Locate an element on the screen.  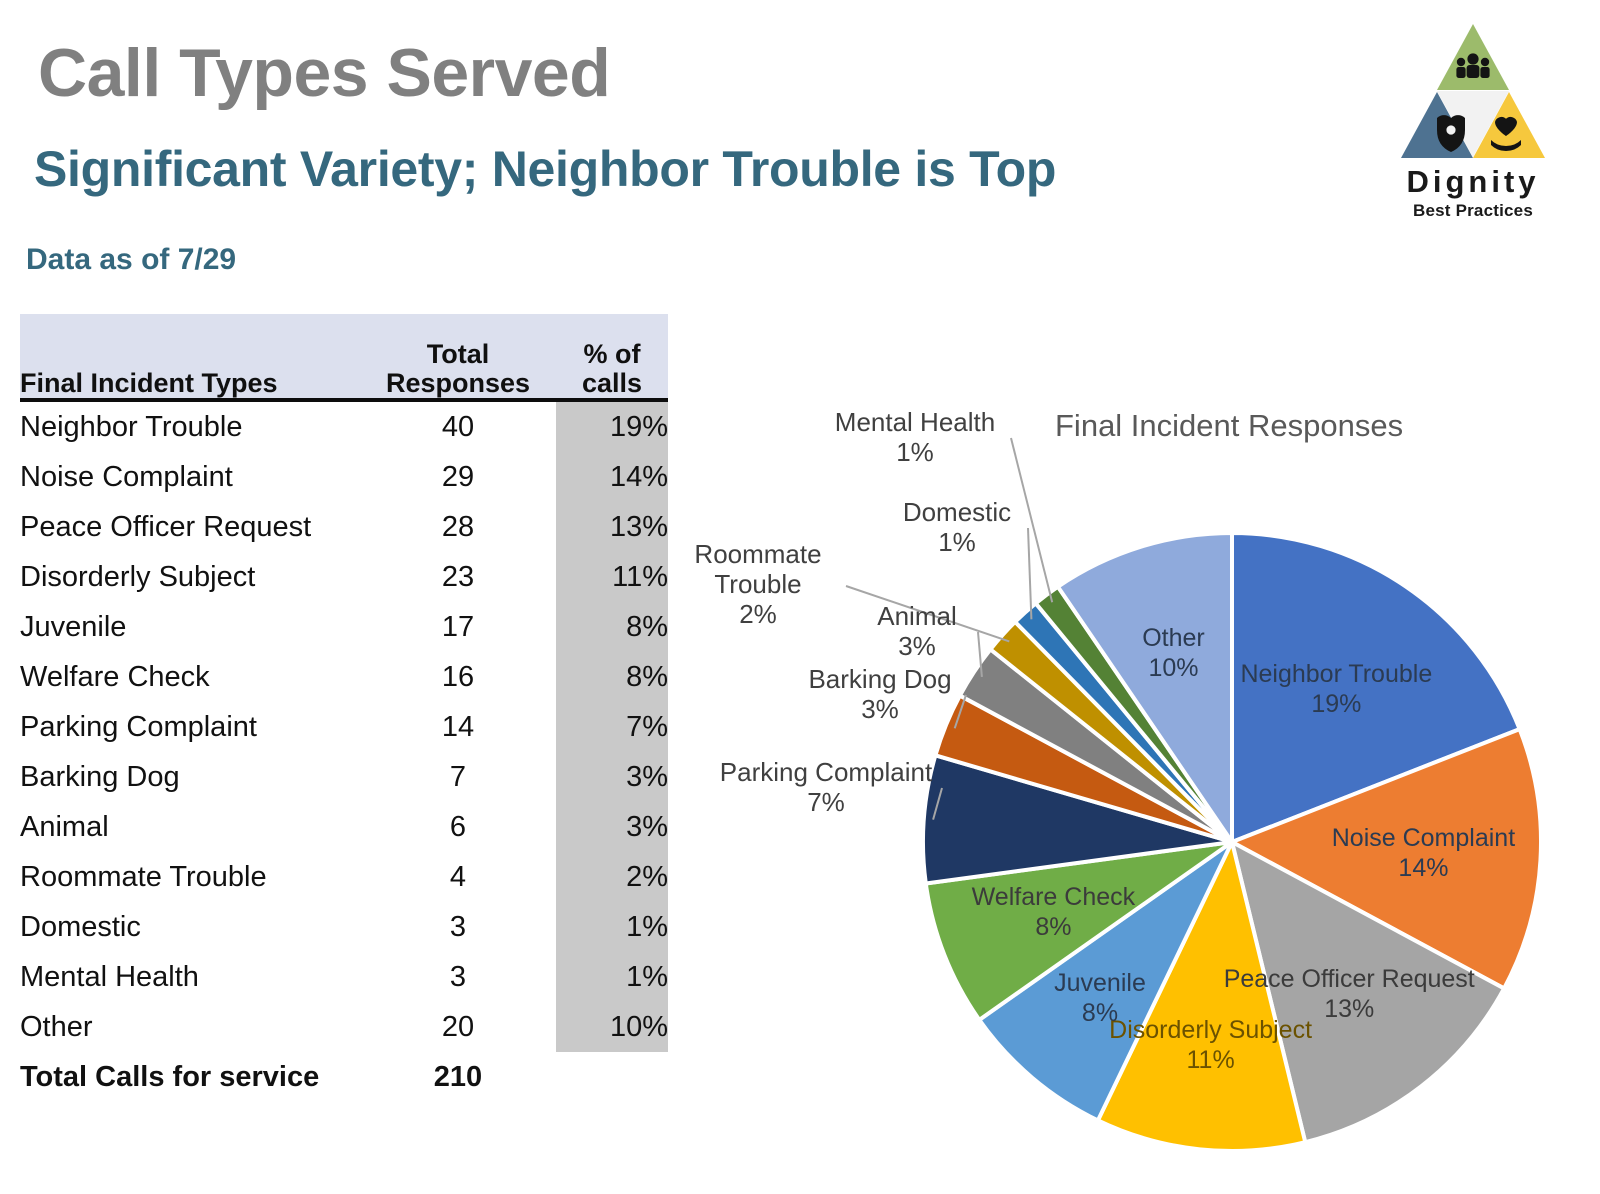
pie-slice-label-pct: 8% is located at coordinates (1100, 1012).